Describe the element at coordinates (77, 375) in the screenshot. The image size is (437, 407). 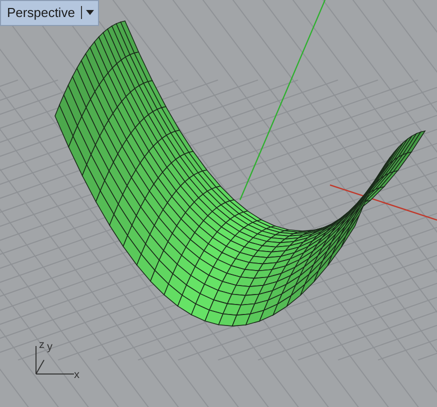
I see `axis-label: x` at that location.